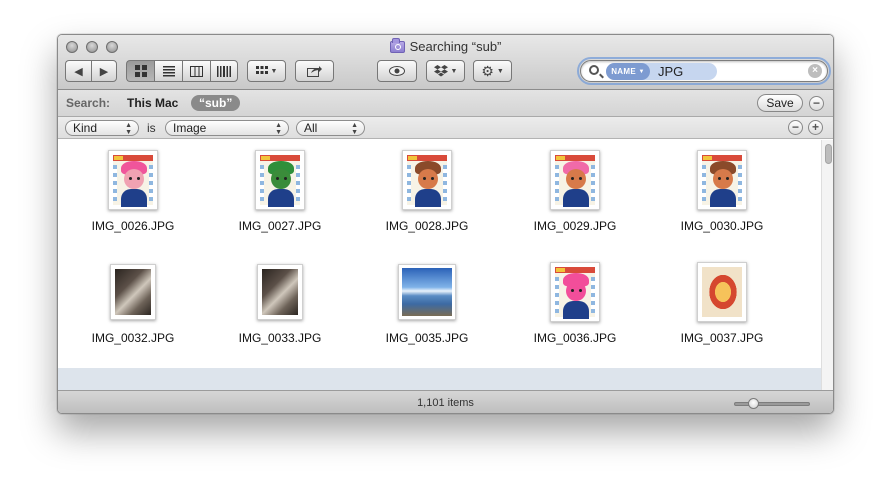  I want to click on back-button: ◀, so click(78, 71).